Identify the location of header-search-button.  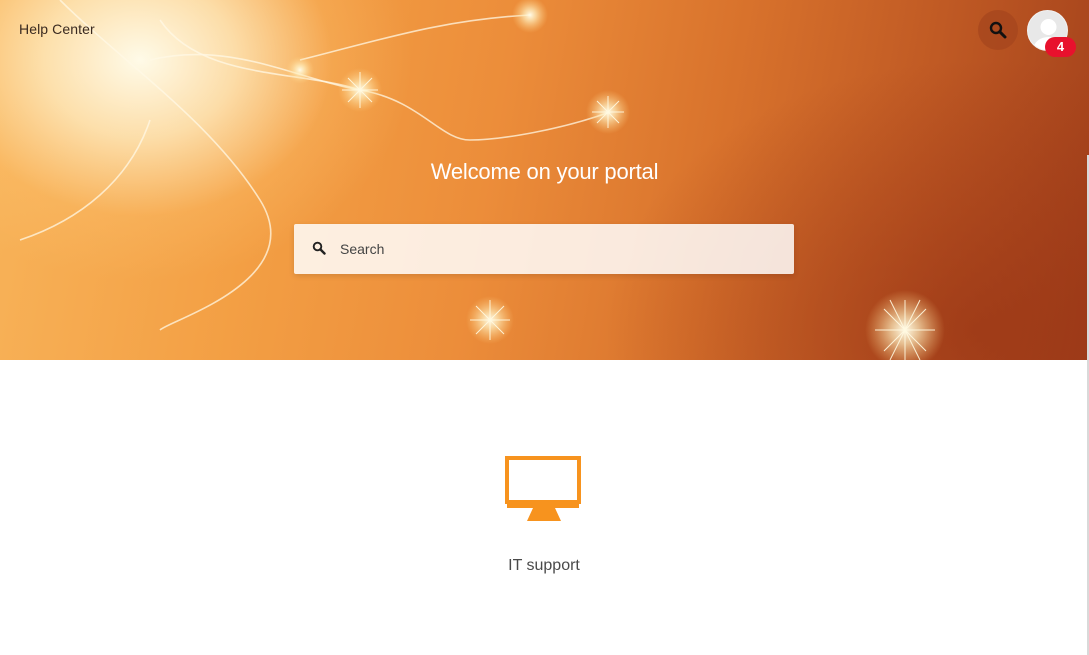
(998, 30).